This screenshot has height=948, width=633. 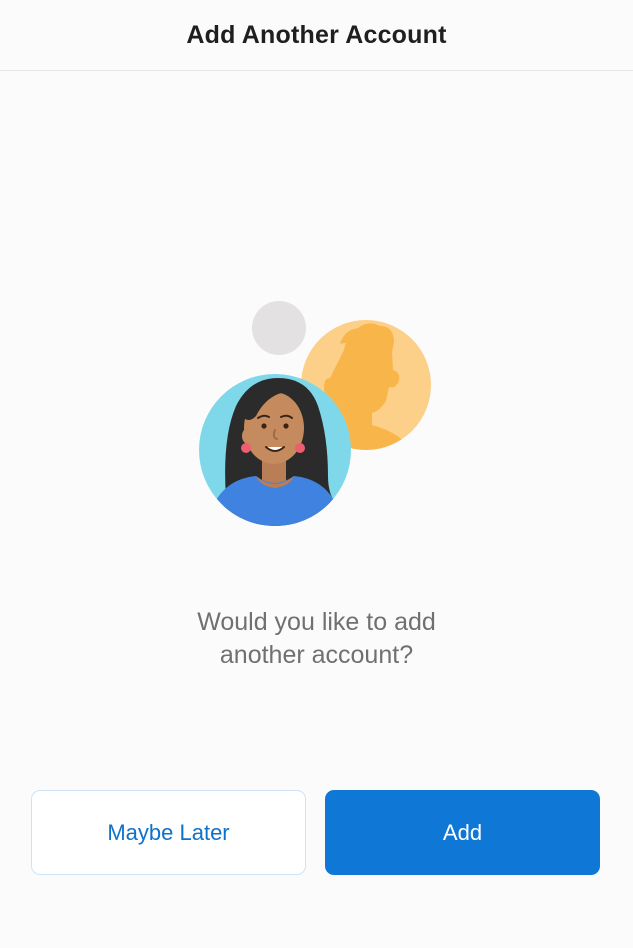 What do you see at coordinates (279, 328) in the screenshot?
I see `small-circle-icon` at bounding box center [279, 328].